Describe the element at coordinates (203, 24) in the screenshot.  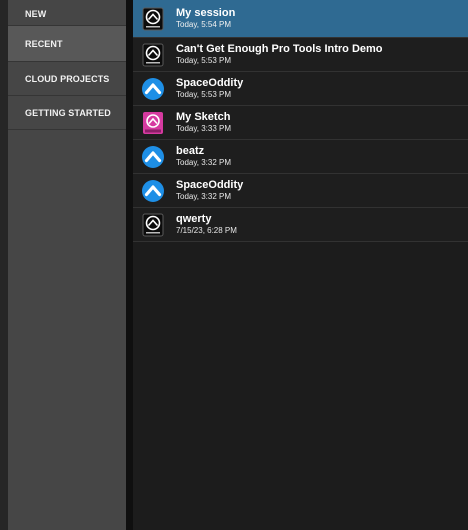
I see `session-time: Today, 5:54 PM` at that location.